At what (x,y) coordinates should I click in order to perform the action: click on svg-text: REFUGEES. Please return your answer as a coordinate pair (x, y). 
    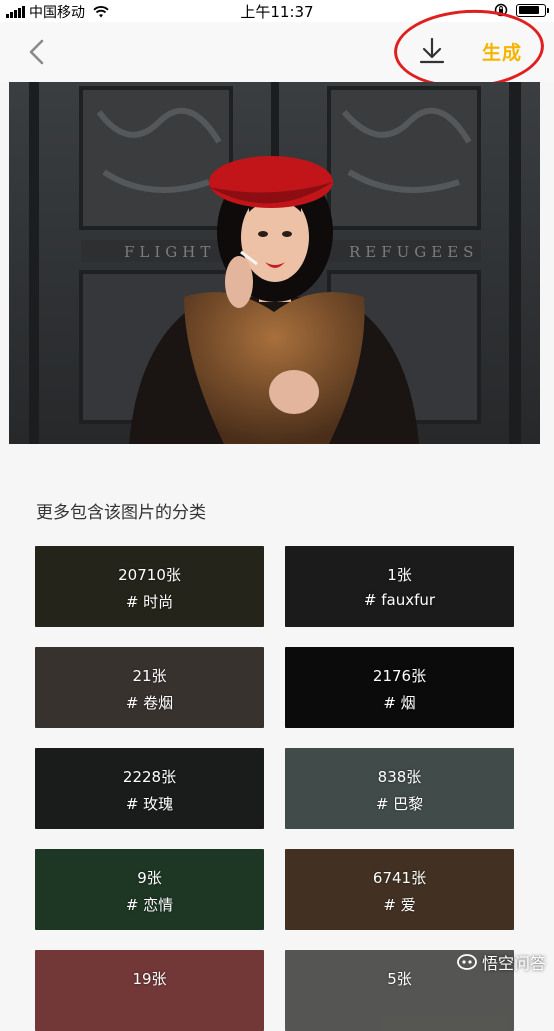
    Looking at the image, I should click on (413, 252).